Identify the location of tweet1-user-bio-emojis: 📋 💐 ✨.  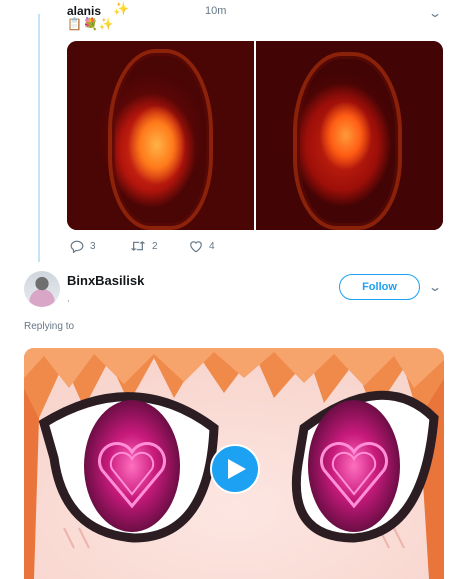
(90, 24).